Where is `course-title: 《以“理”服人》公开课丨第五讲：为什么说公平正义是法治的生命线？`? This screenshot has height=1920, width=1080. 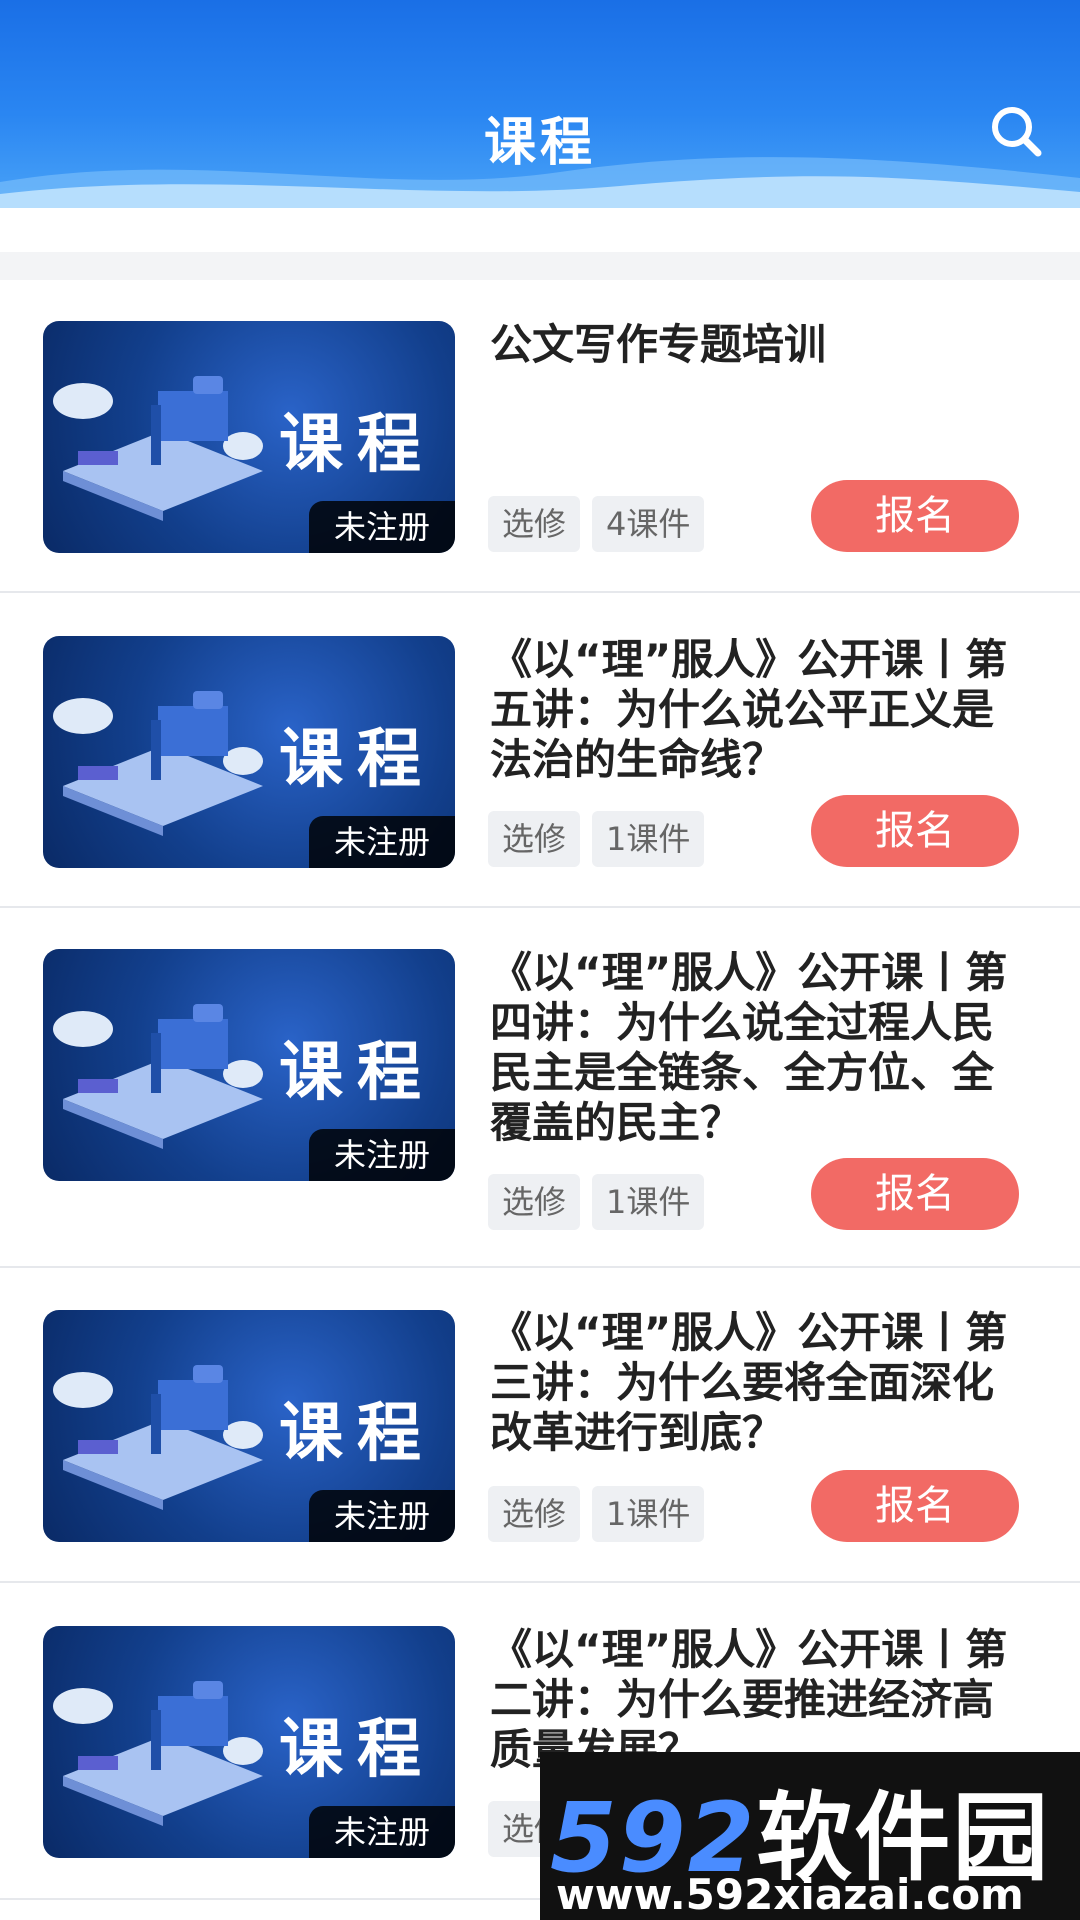
course-title: 《以“理”服人》公开课丨第五讲：为什么说公平正义是法治的生命线？ is located at coordinates (760, 710).